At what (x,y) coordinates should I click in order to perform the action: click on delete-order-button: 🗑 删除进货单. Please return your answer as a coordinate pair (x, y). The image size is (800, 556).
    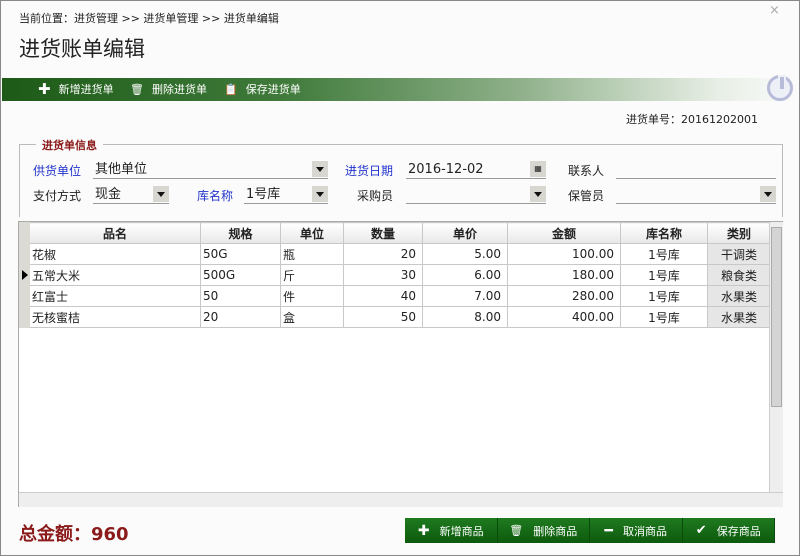
    Looking at the image, I should click on (168, 89).